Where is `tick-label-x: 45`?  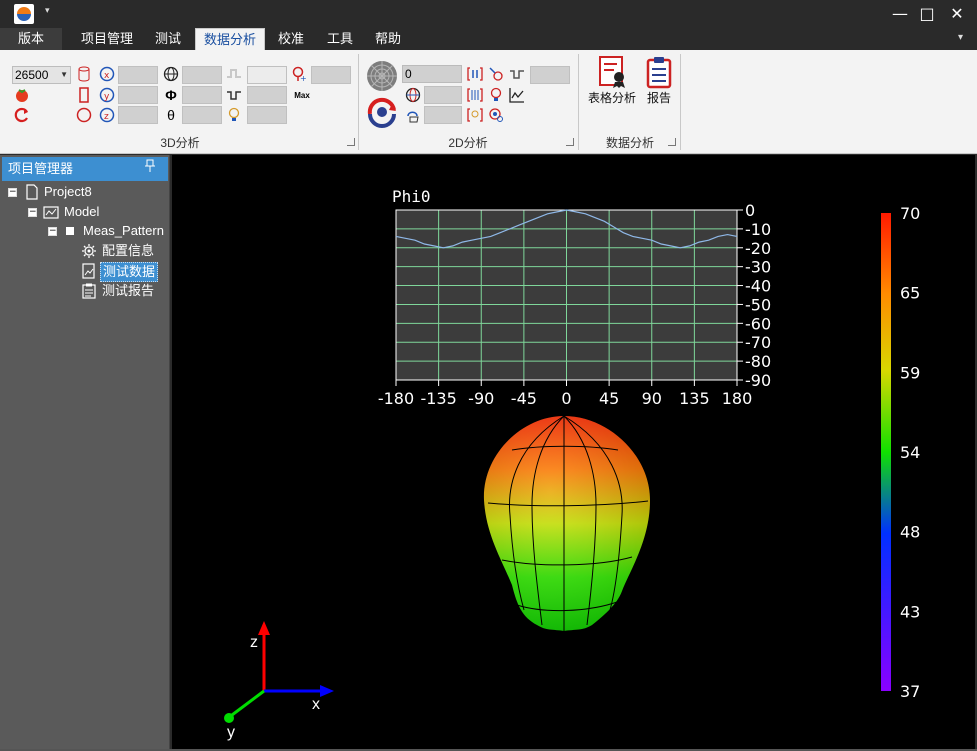
tick-label-x: 45 is located at coordinates (609, 398).